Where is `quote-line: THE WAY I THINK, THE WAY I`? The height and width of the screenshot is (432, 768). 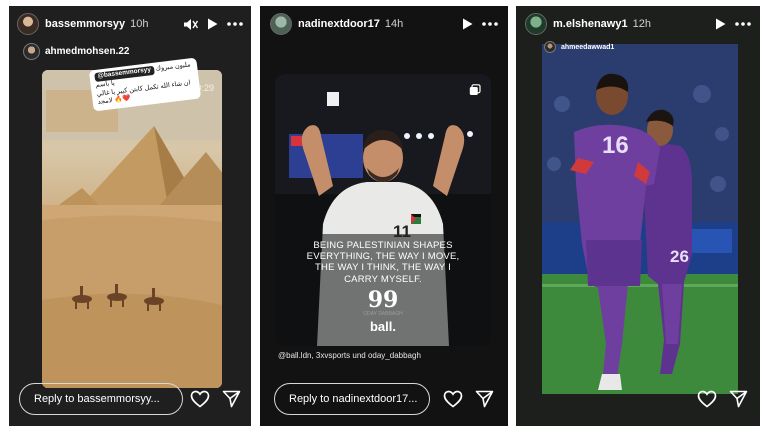 quote-line: THE WAY I THINK, THE WAY I is located at coordinates (383, 268).